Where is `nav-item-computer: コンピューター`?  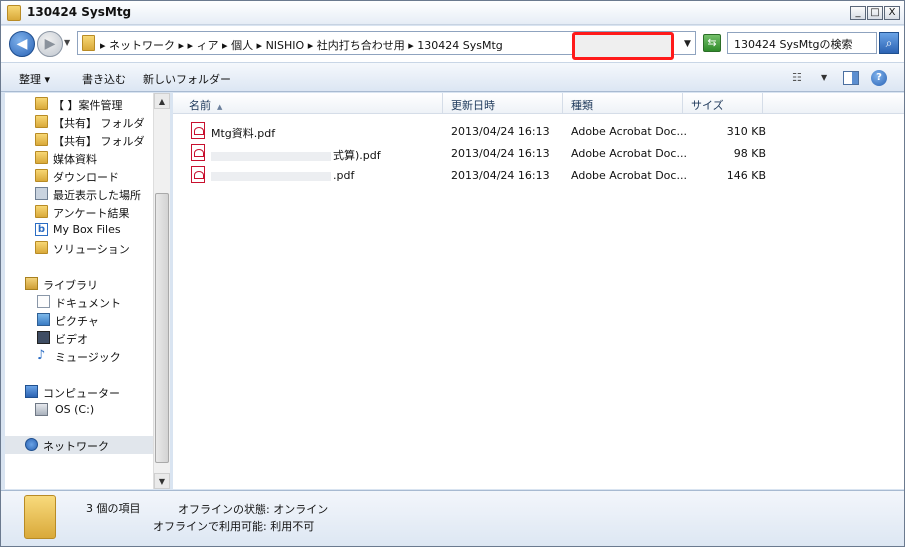
nav-item-computer: コンピューター is located at coordinates (79, 392).